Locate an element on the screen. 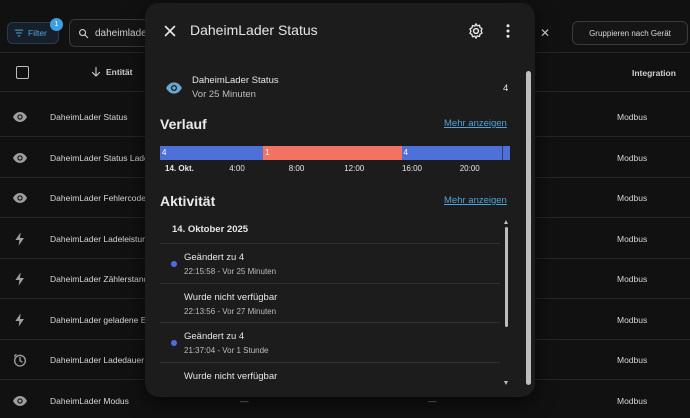 This screenshot has height=418, width=690. timeline-tick-label: 16:00 is located at coordinates (412, 168).